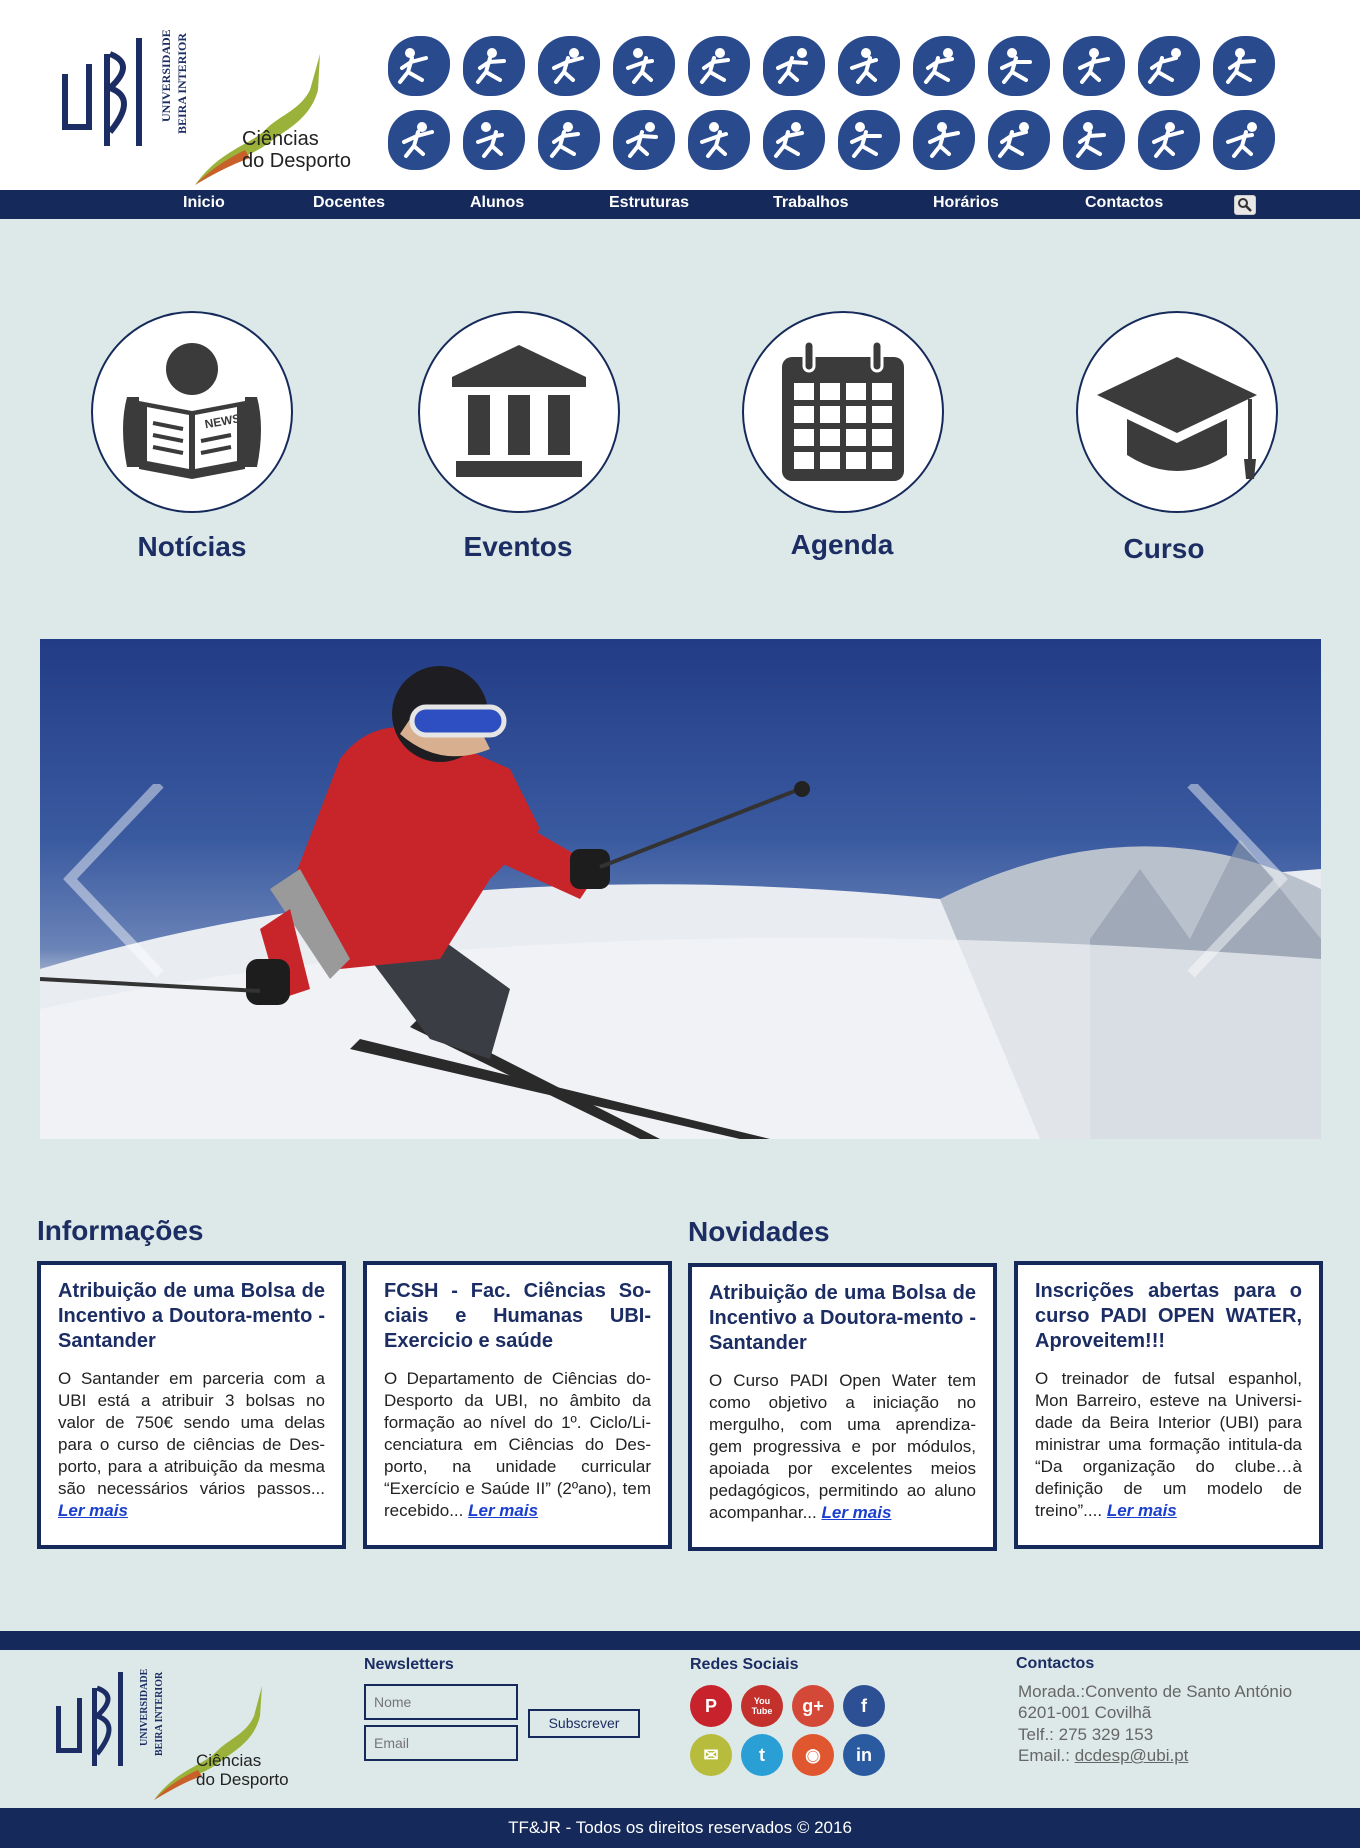 The width and height of the screenshot is (1360, 1848). What do you see at coordinates (192, 547) in the screenshot?
I see `quick-label-noticias: Notícias` at bounding box center [192, 547].